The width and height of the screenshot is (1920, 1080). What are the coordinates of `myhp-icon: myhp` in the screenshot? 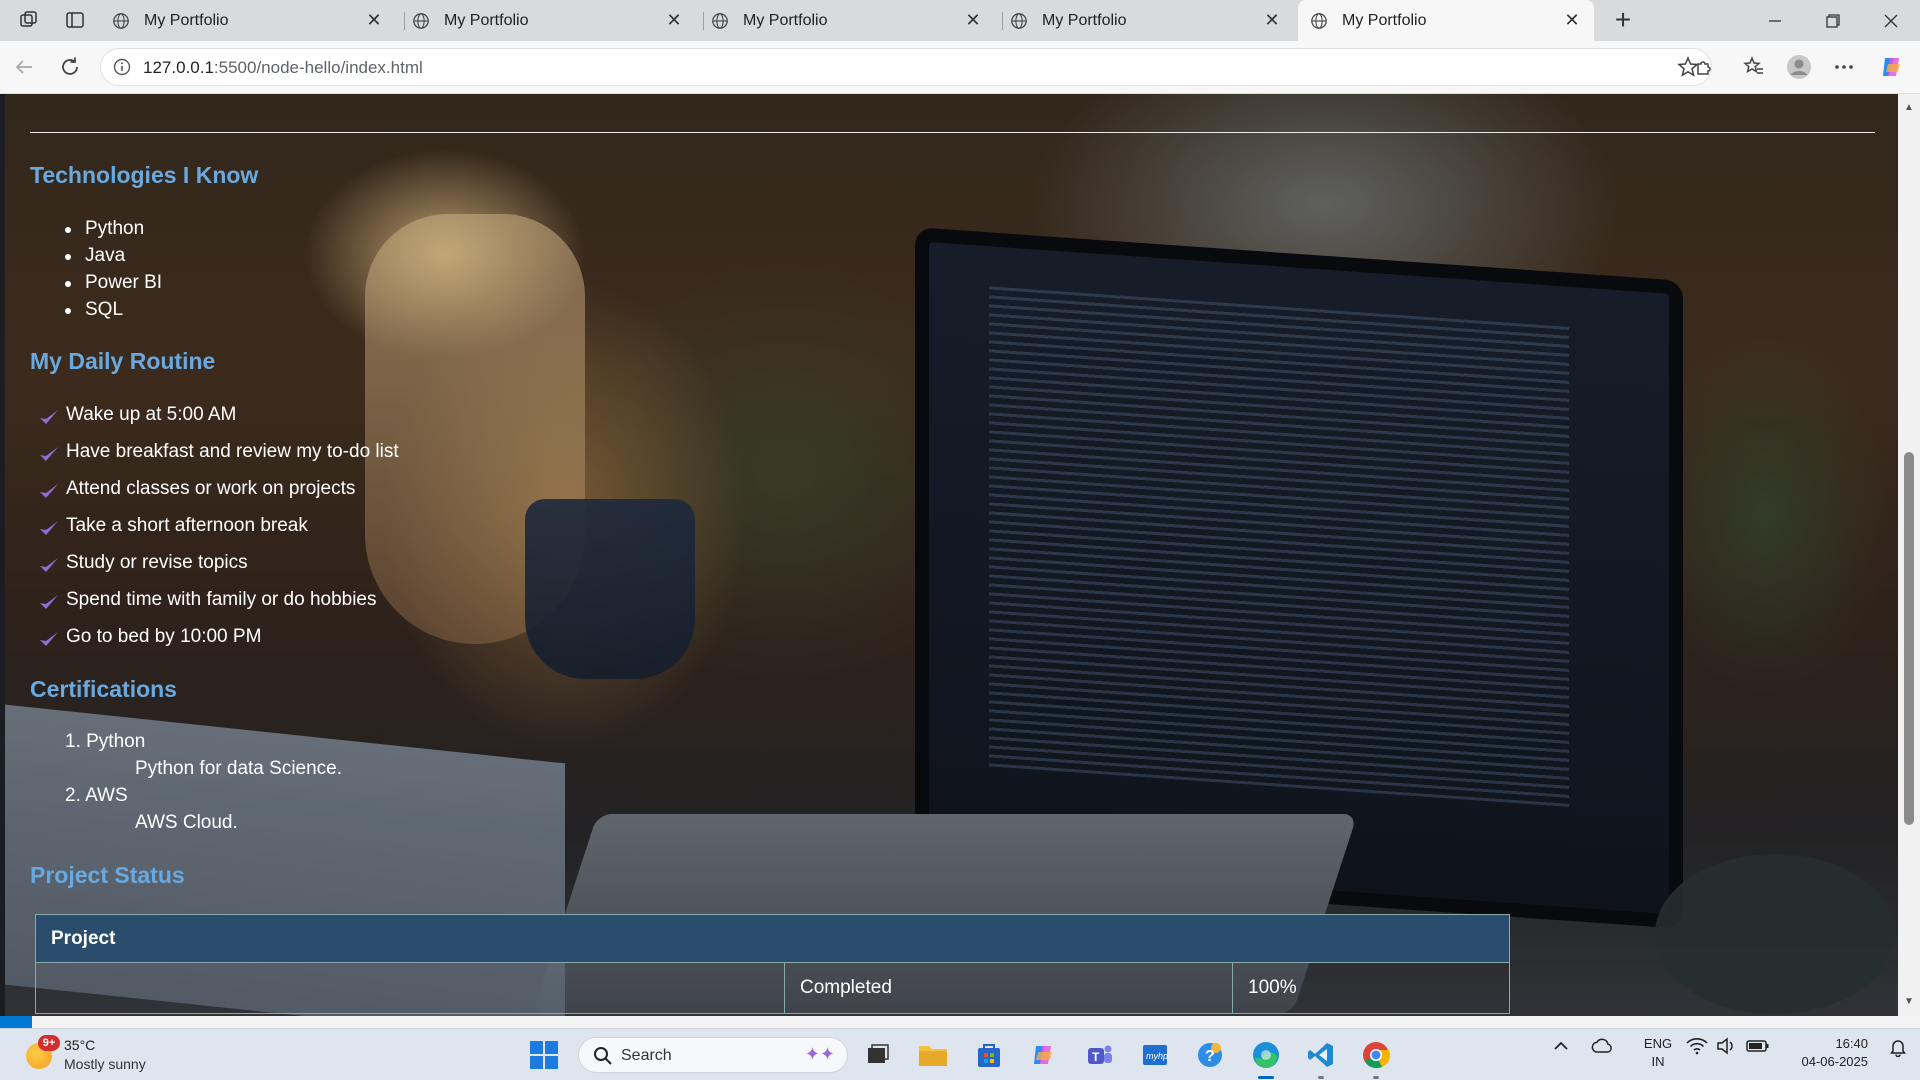 It's located at (1155, 1055).